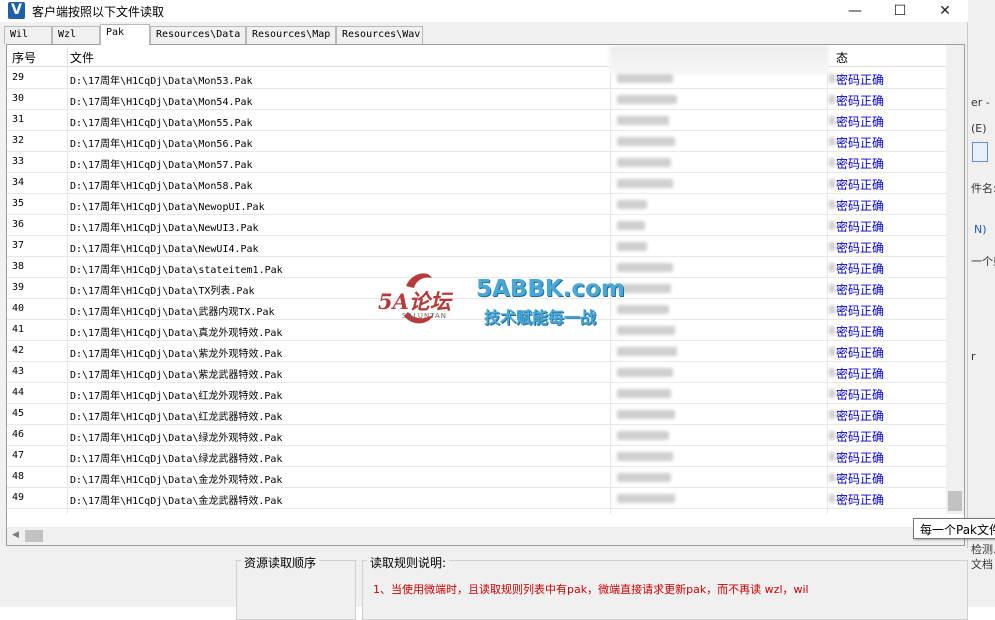 The image size is (995, 620). Describe the element at coordinates (161, 102) in the screenshot. I see `row-file-path: D:\17周年\H1CqDj\Data\Mon54.Pak` at that location.